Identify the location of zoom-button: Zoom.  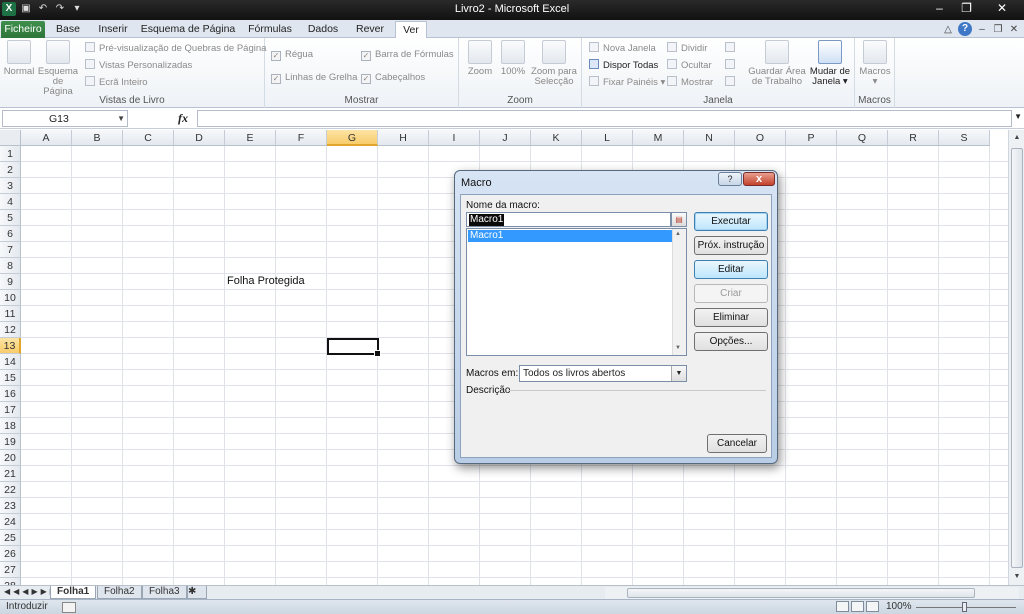
(480, 58).